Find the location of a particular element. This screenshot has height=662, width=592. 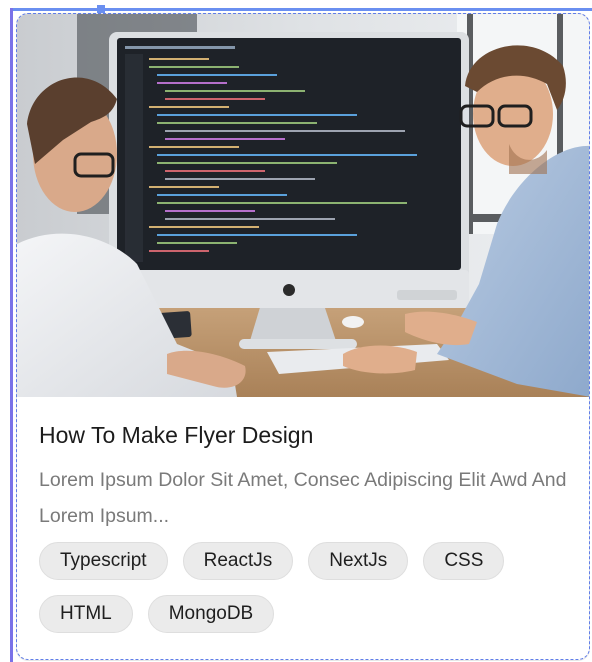

tag-nextjs: NextJs is located at coordinates (358, 561).